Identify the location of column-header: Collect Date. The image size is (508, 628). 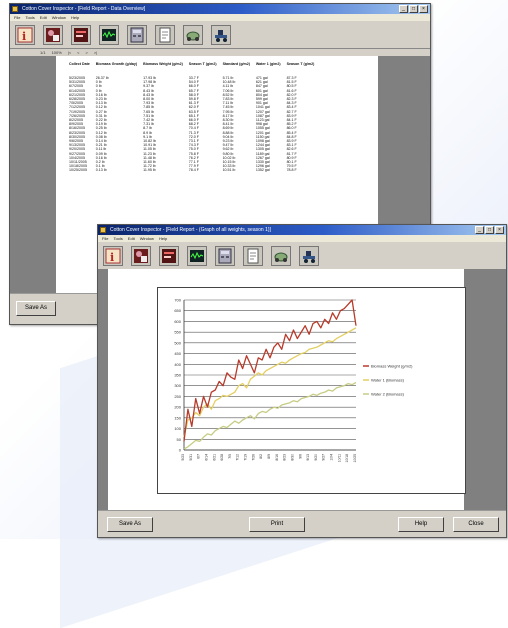
(79, 64).